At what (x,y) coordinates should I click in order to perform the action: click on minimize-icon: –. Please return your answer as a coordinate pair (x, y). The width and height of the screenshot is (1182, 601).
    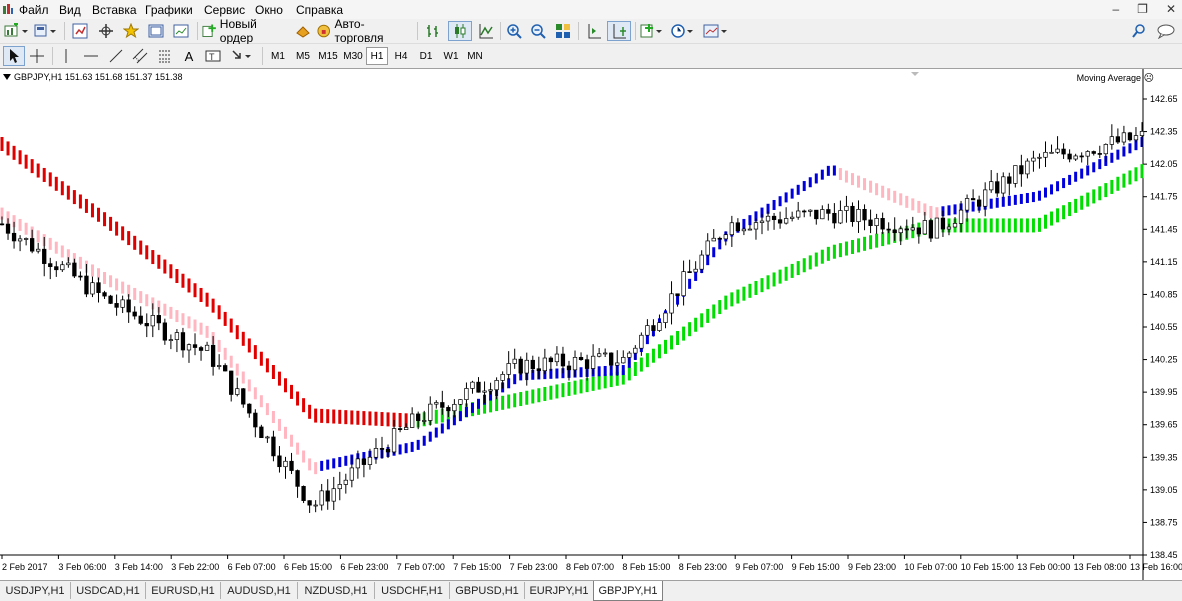
    Looking at the image, I should click on (1115, 9).